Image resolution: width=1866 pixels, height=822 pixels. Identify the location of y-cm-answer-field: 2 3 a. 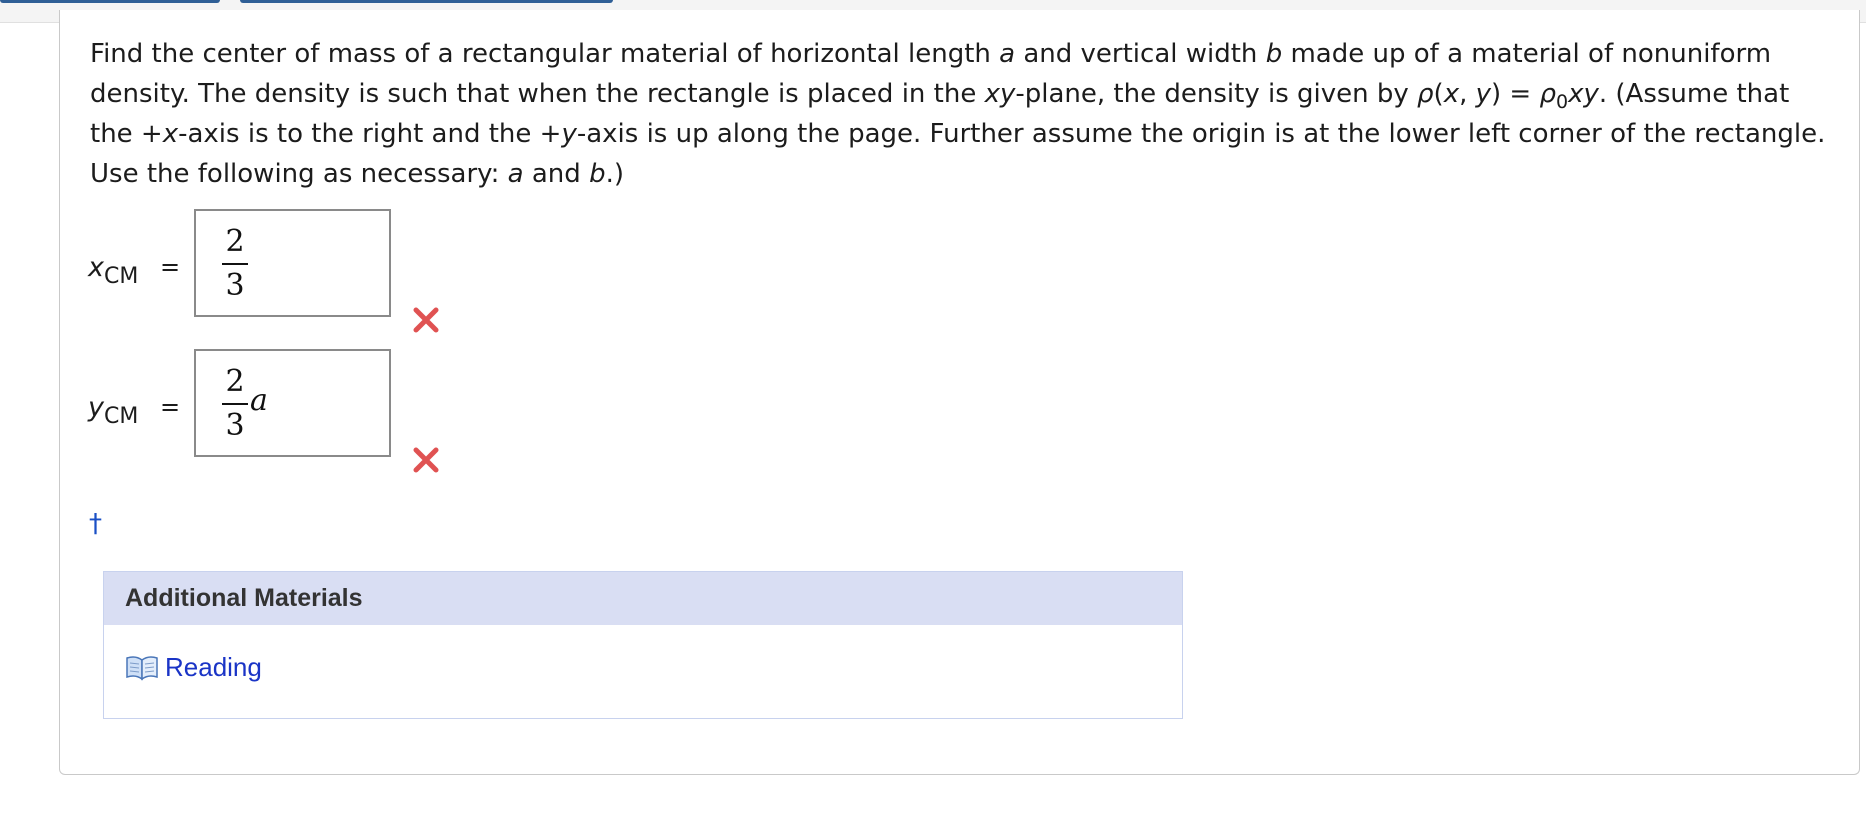
(292, 403).